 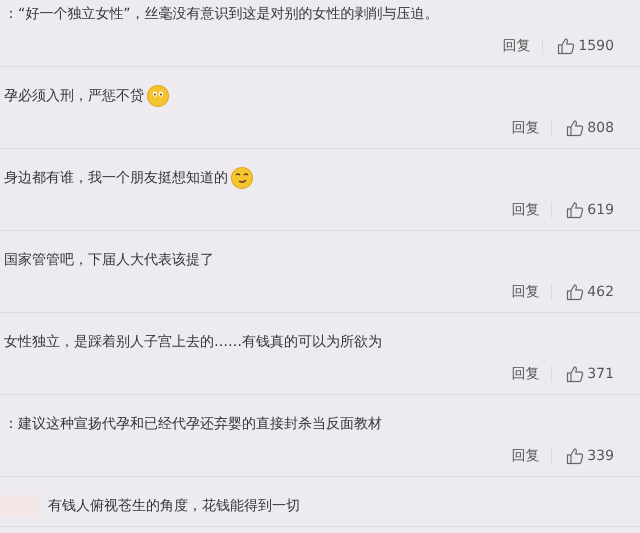 I want to click on grinning-icon, so click(x=242, y=178).